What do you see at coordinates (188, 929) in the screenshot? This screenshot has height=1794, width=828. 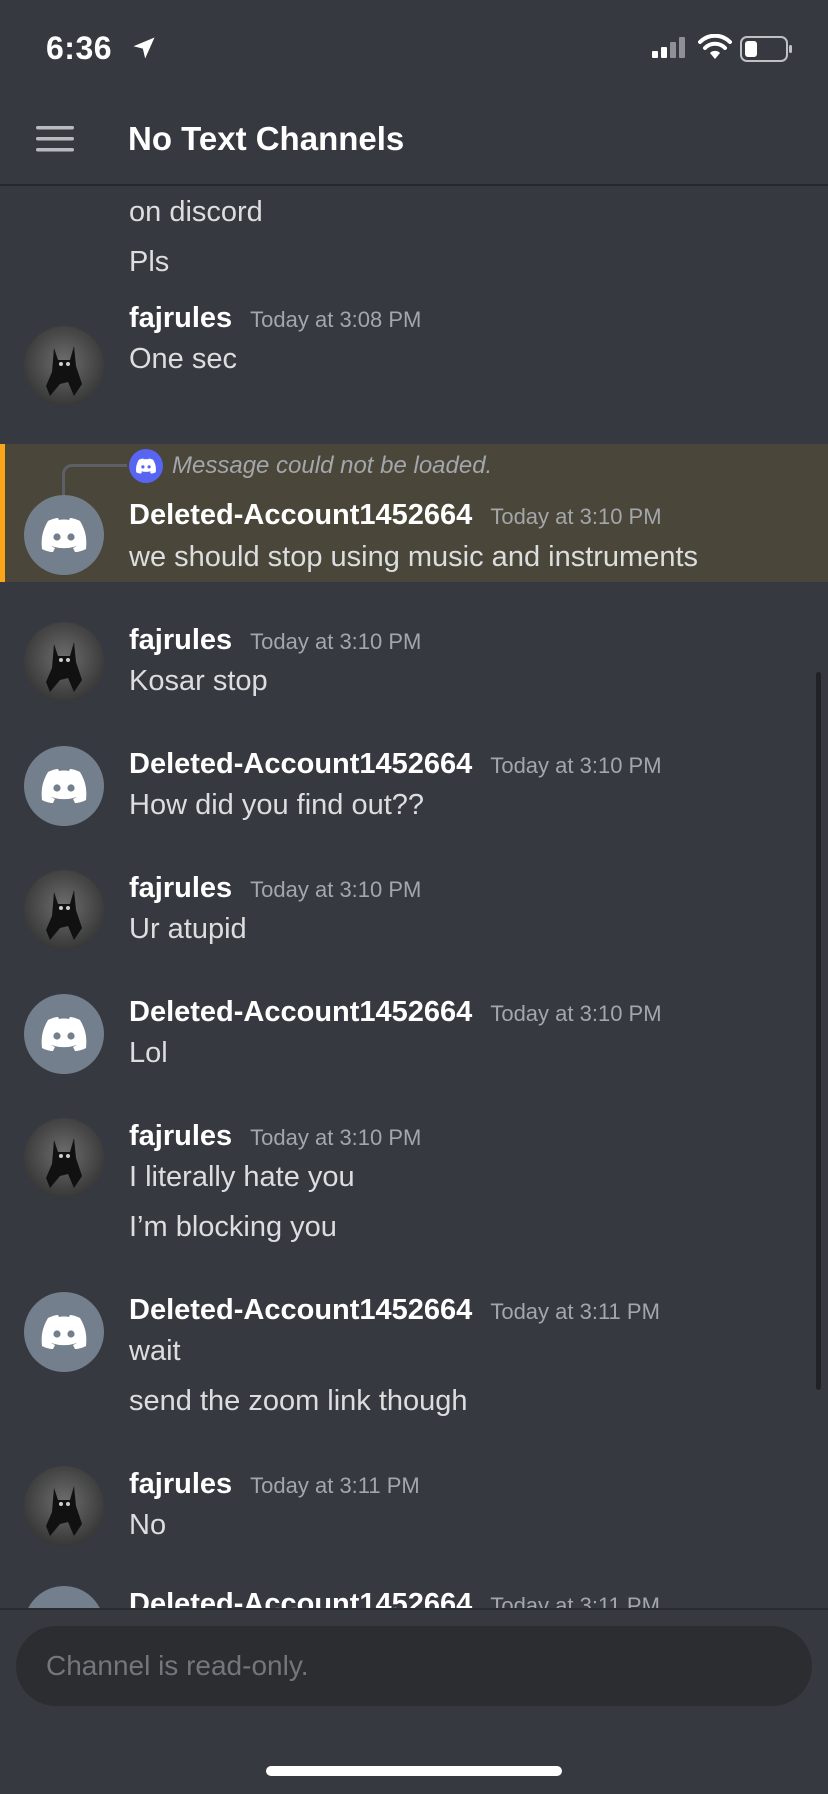 I see `message-text: Ur atupid` at bounding box center [188, 929].